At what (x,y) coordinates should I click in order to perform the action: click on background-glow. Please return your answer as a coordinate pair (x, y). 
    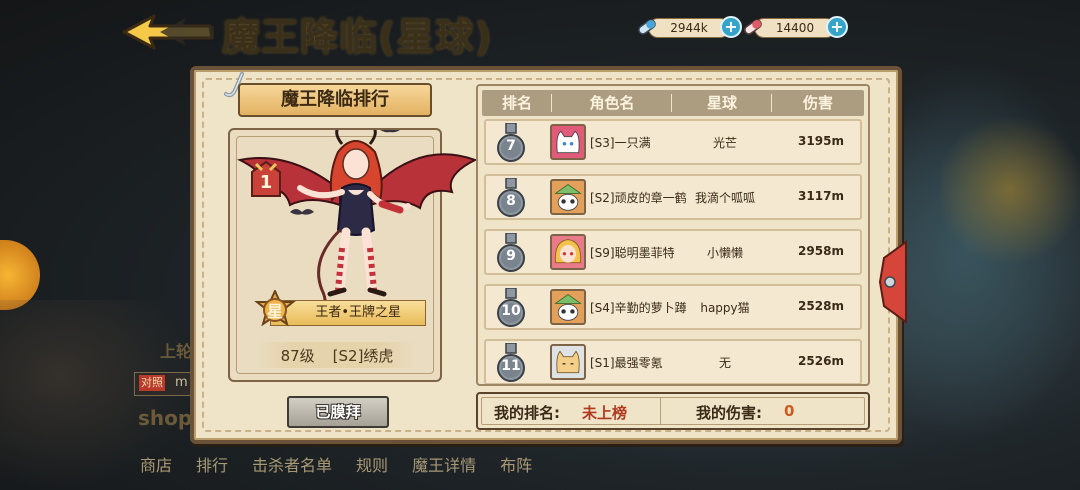
    Looking at the image, I should click on (1010, 190).